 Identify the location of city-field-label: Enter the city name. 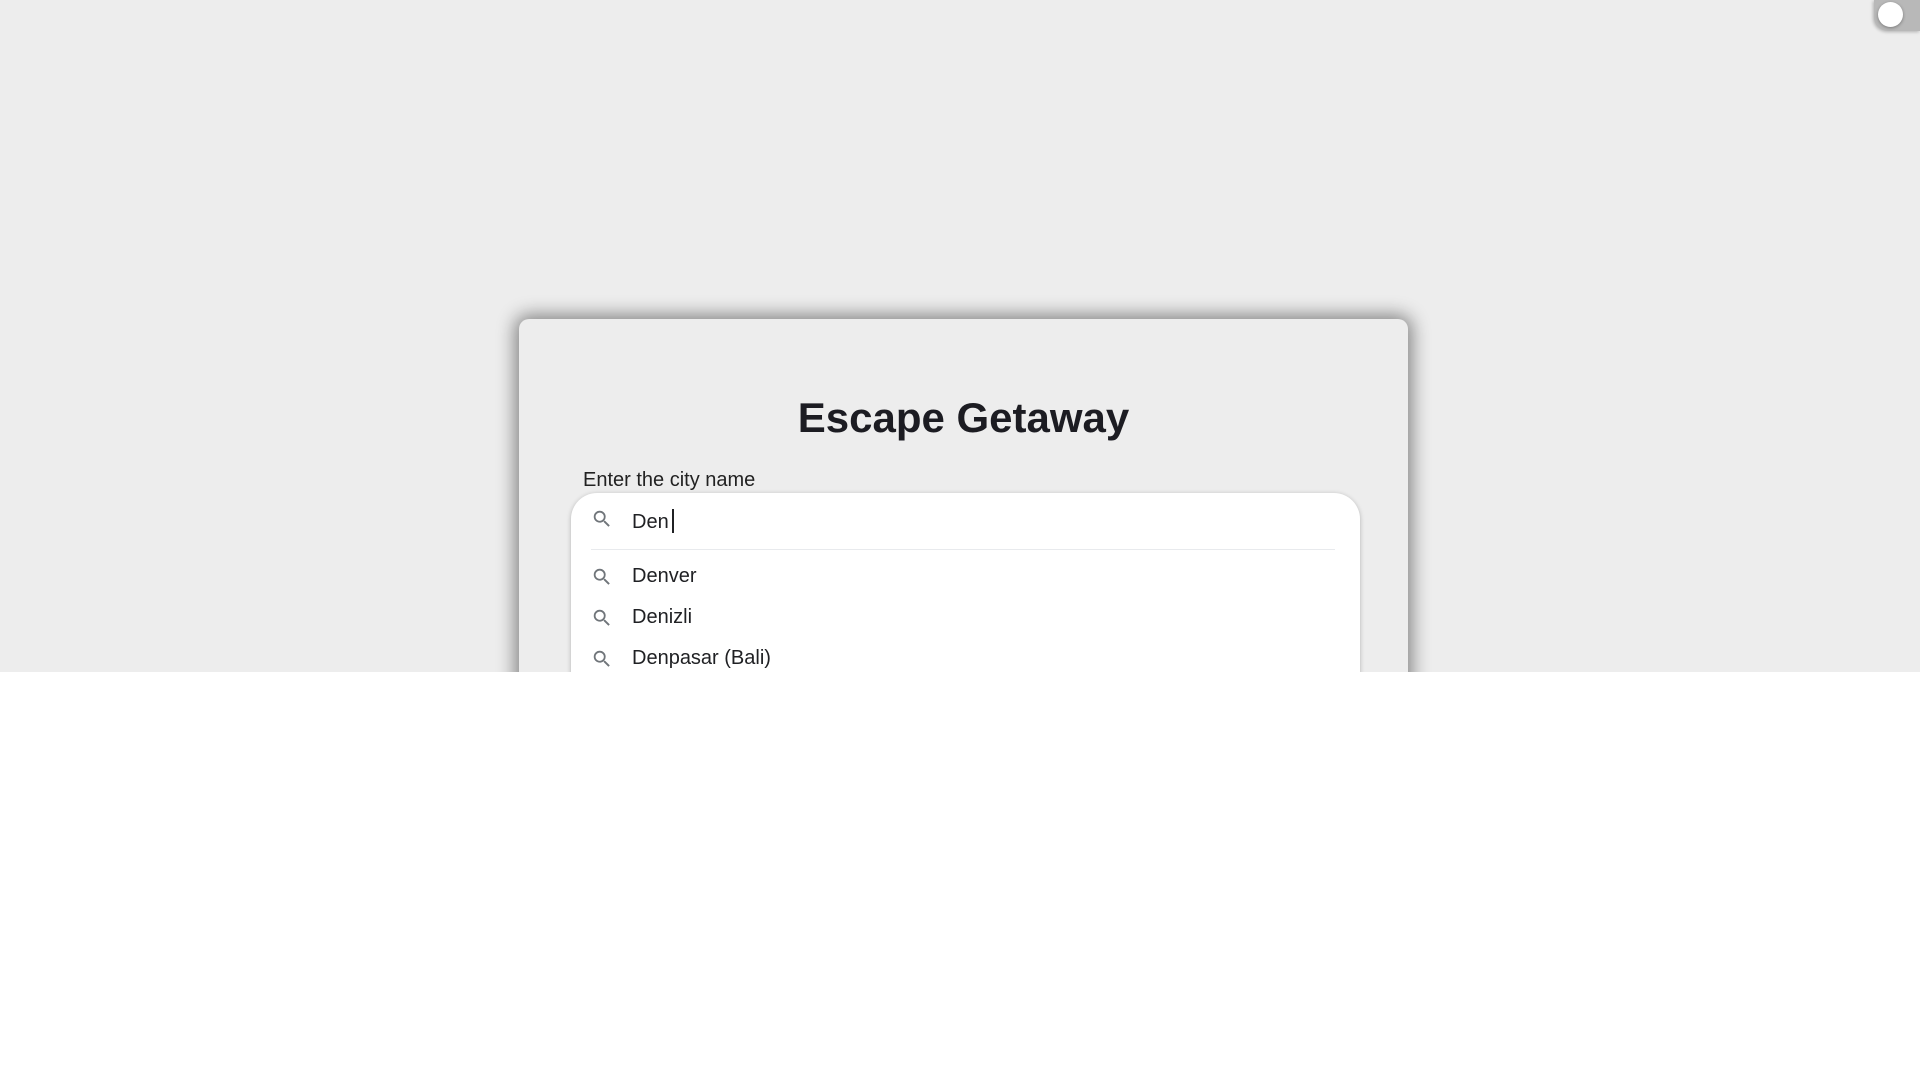
(669, 480).